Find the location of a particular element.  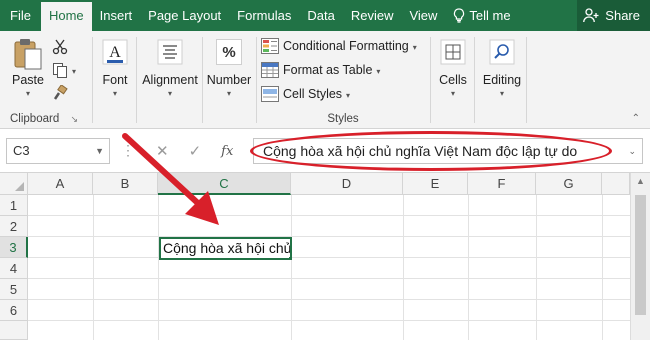

tab-home: Home is located at coordinates (66, 16).